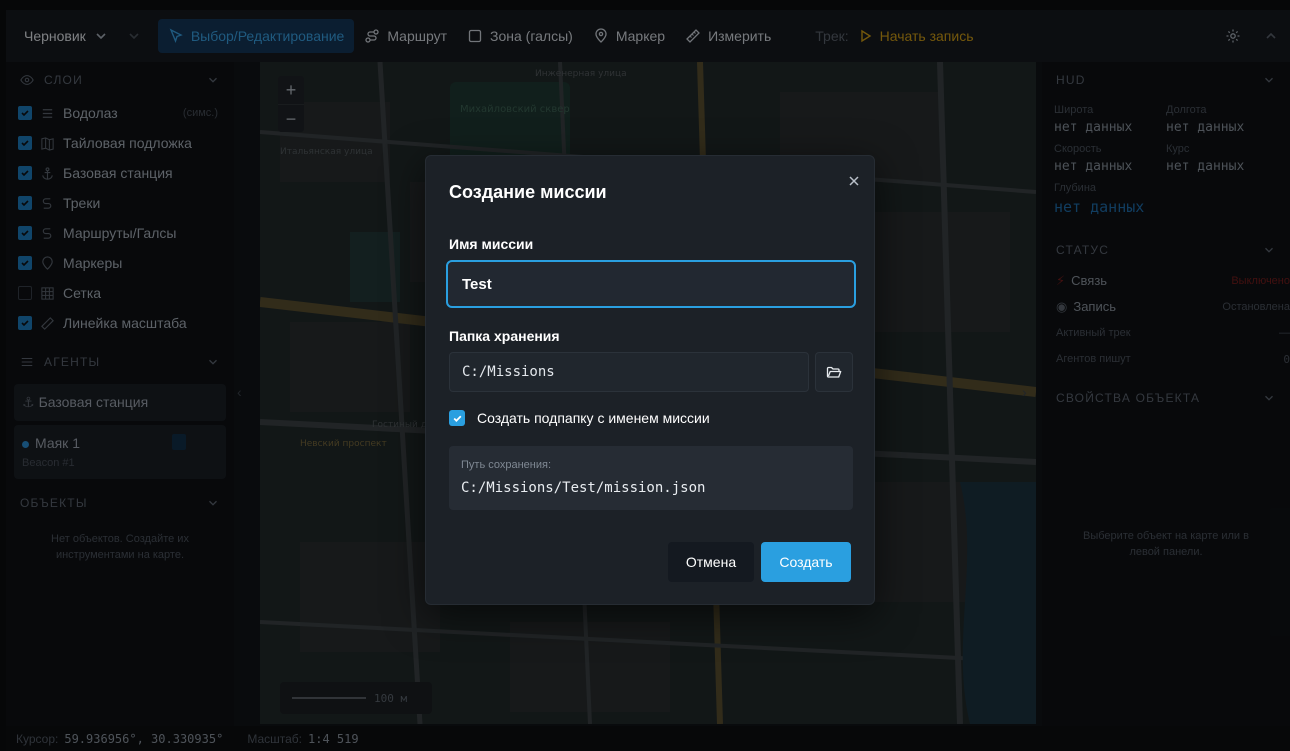 The image size is (1290, 751). I want to click on dialog-title: Создание миссии, so click(528, 192).